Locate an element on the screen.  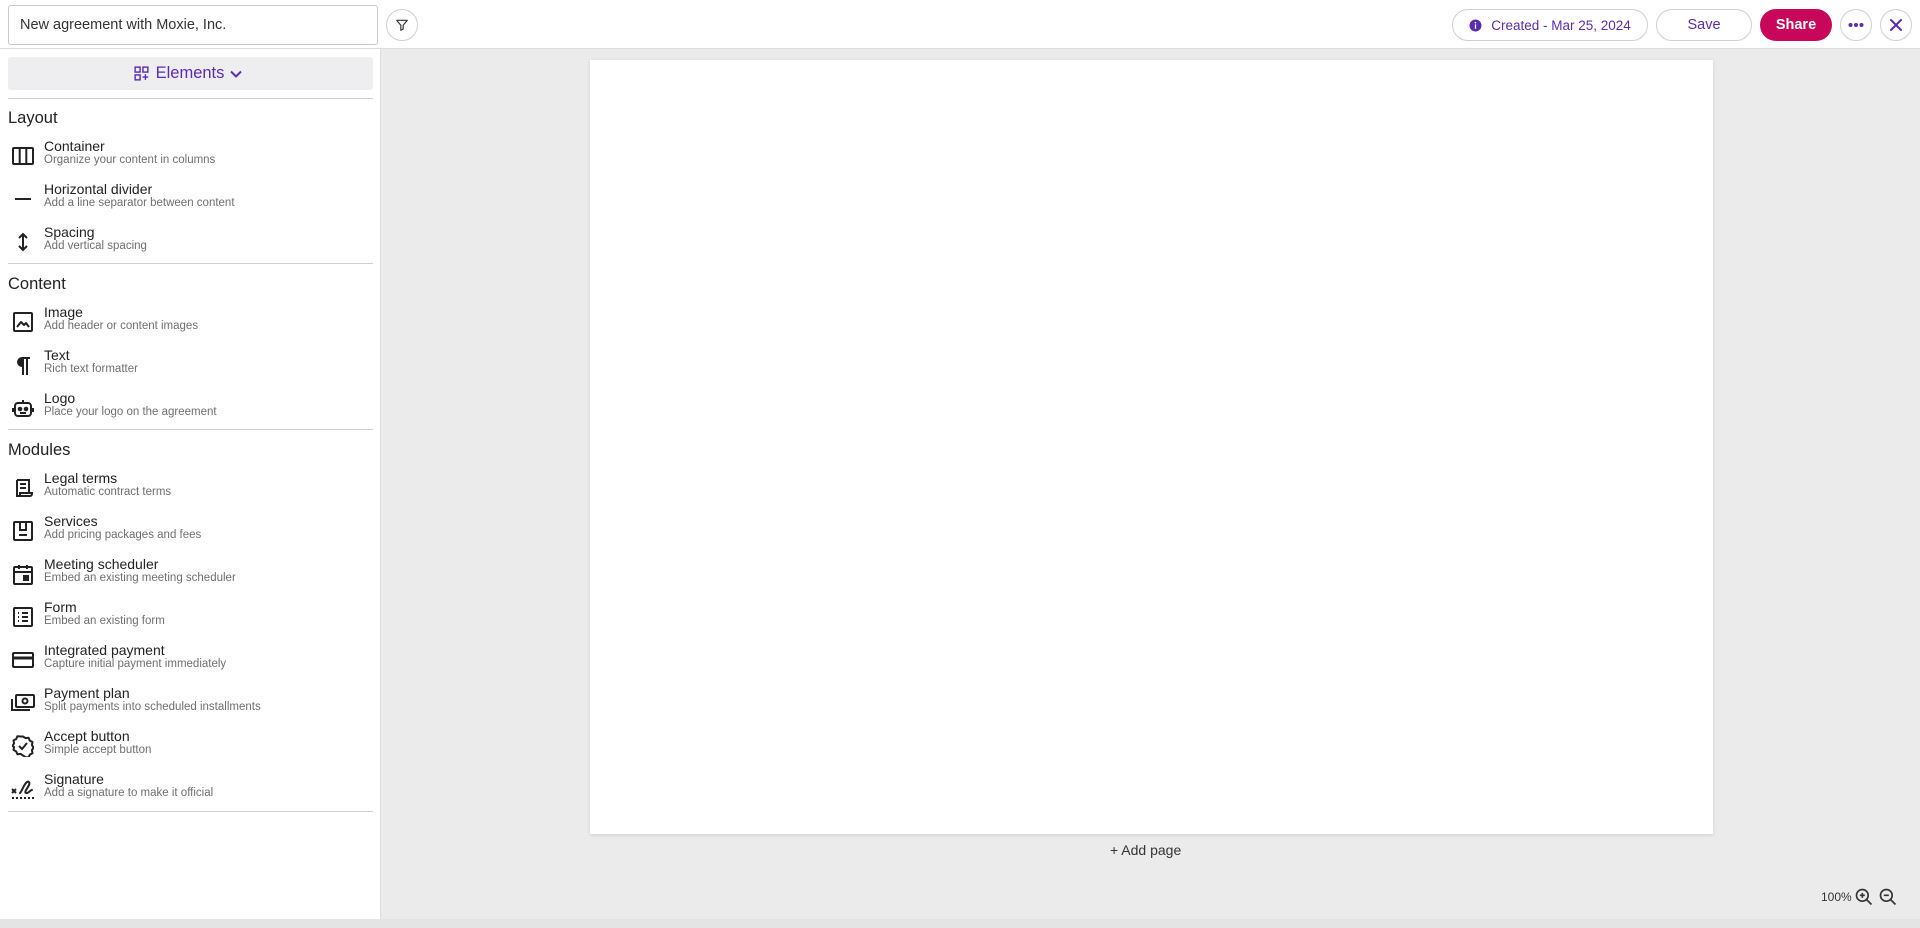
zoom-out-icon is located at coordinates (1888, 897).